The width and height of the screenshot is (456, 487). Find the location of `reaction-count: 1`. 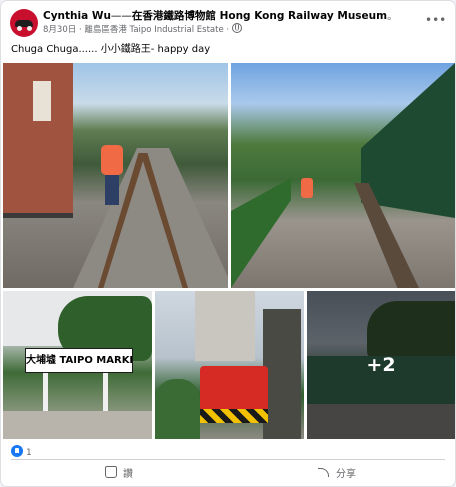

reaction-count: 1 is located at coordinates (29, 453).